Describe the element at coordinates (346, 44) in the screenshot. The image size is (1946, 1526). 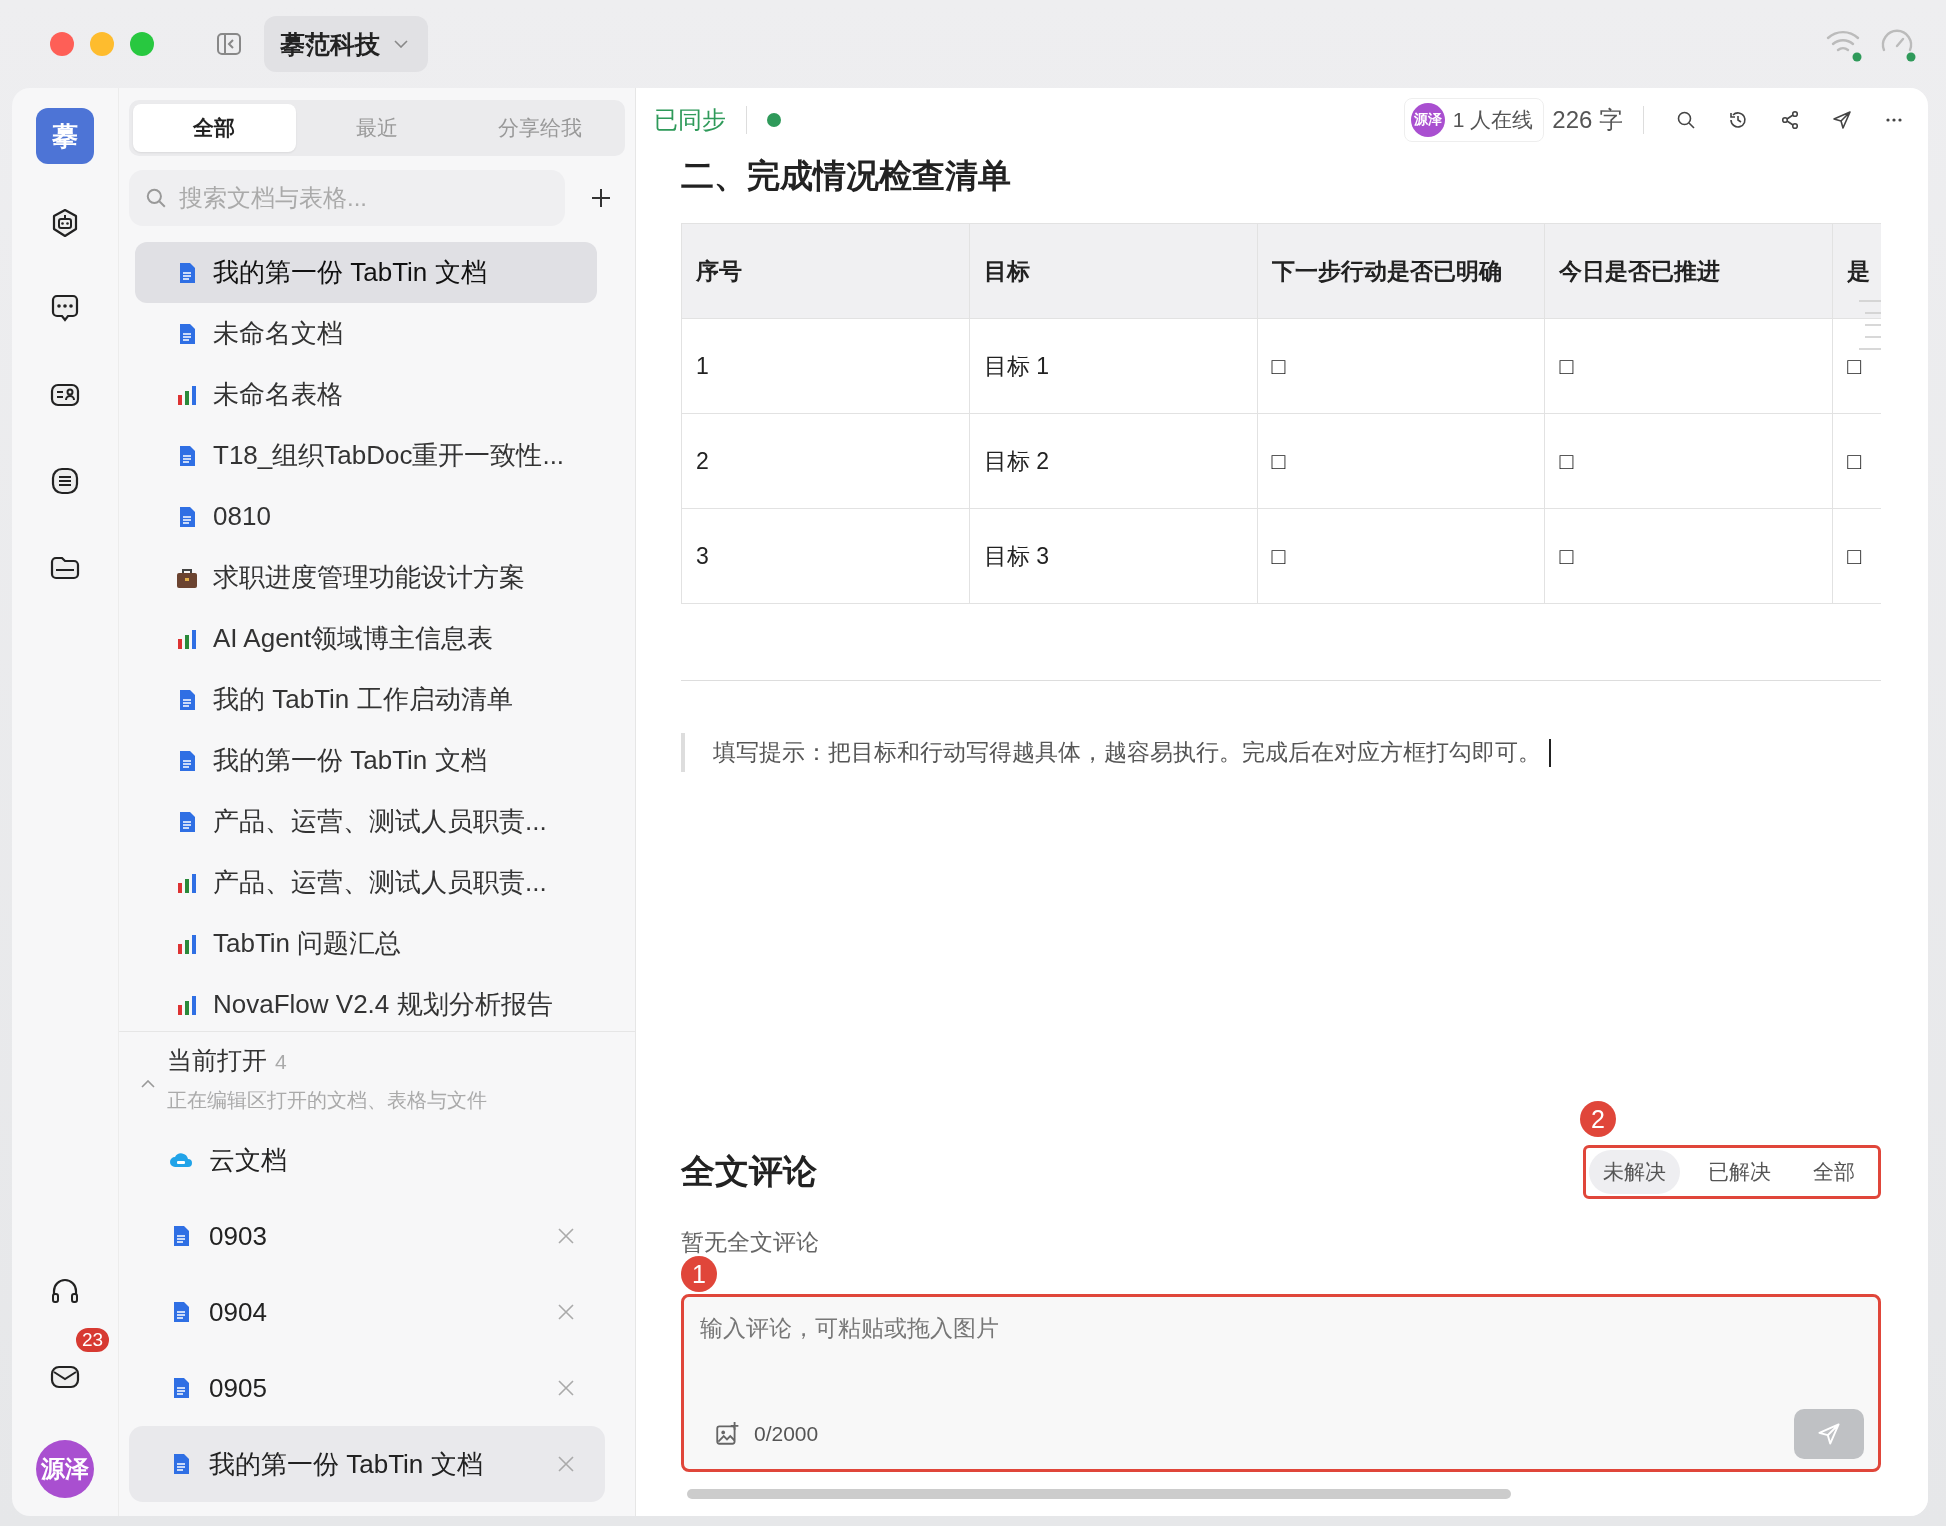
I see `workspace-switcher: 摹范科技` at that location.